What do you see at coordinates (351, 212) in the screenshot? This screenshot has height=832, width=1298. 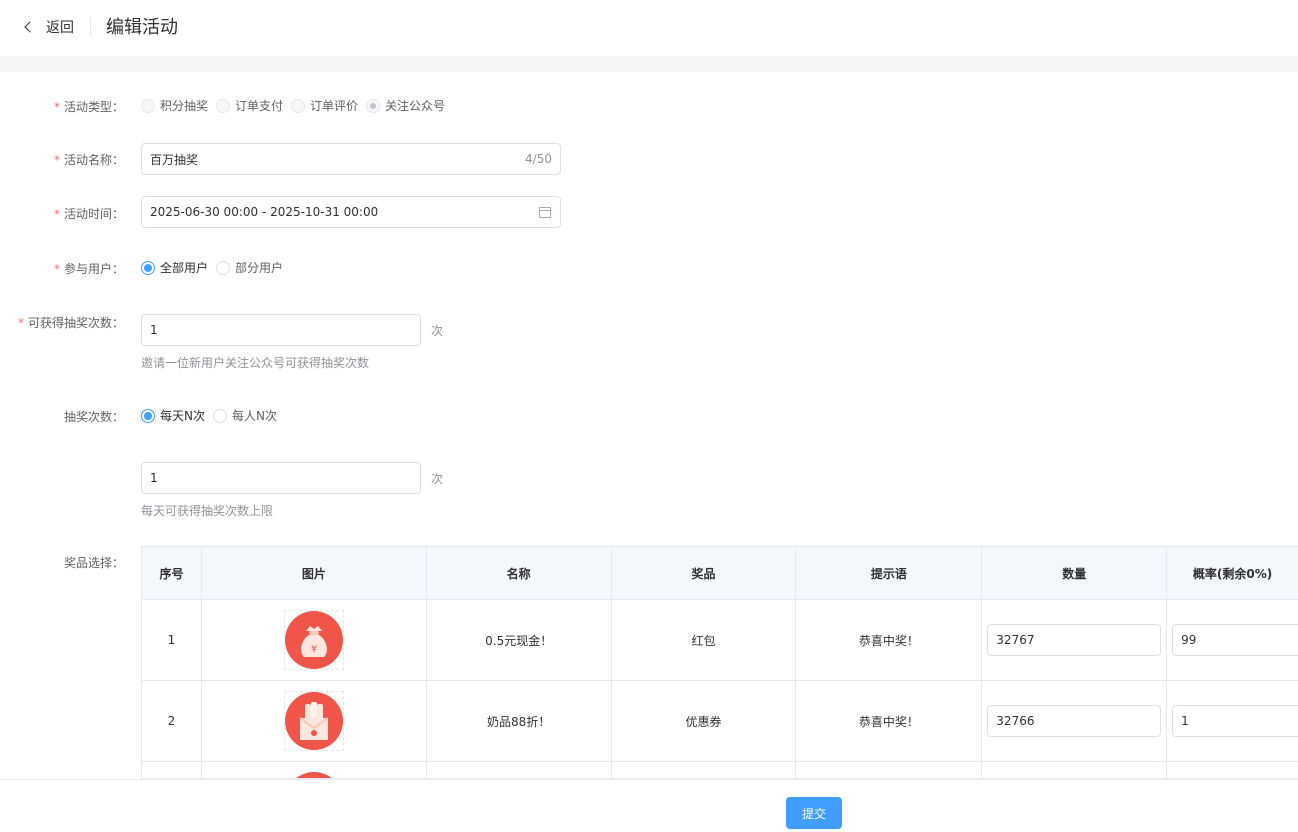 I see `activity-time-picker: 2025-06-30 00:00 - 2025-10-31 00:00` at bounding box center [351, 212].